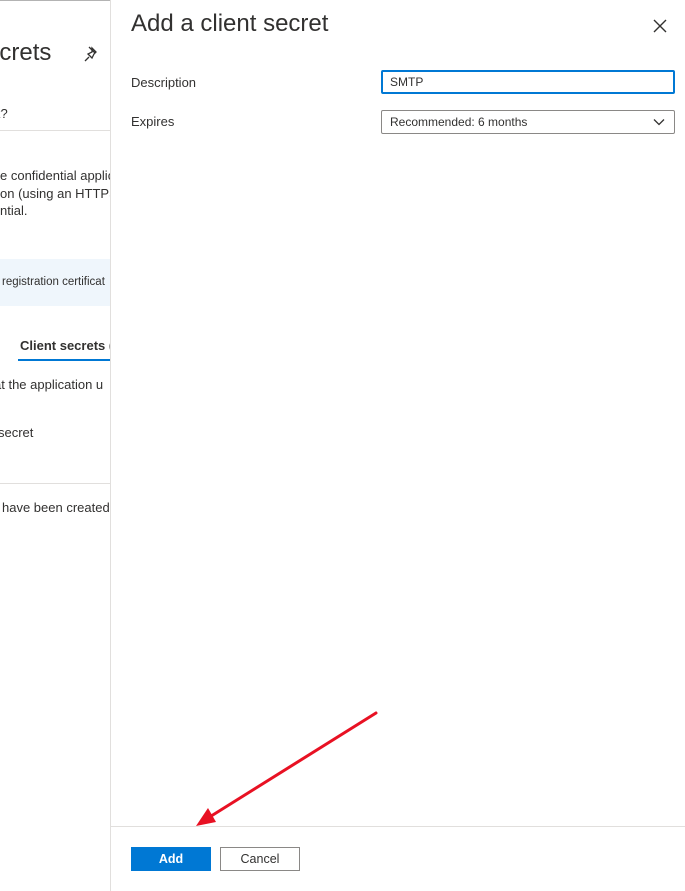  Describe the element at coordinates (4, 113) in the screenshot. I see `background-help-link: k?` at that location.